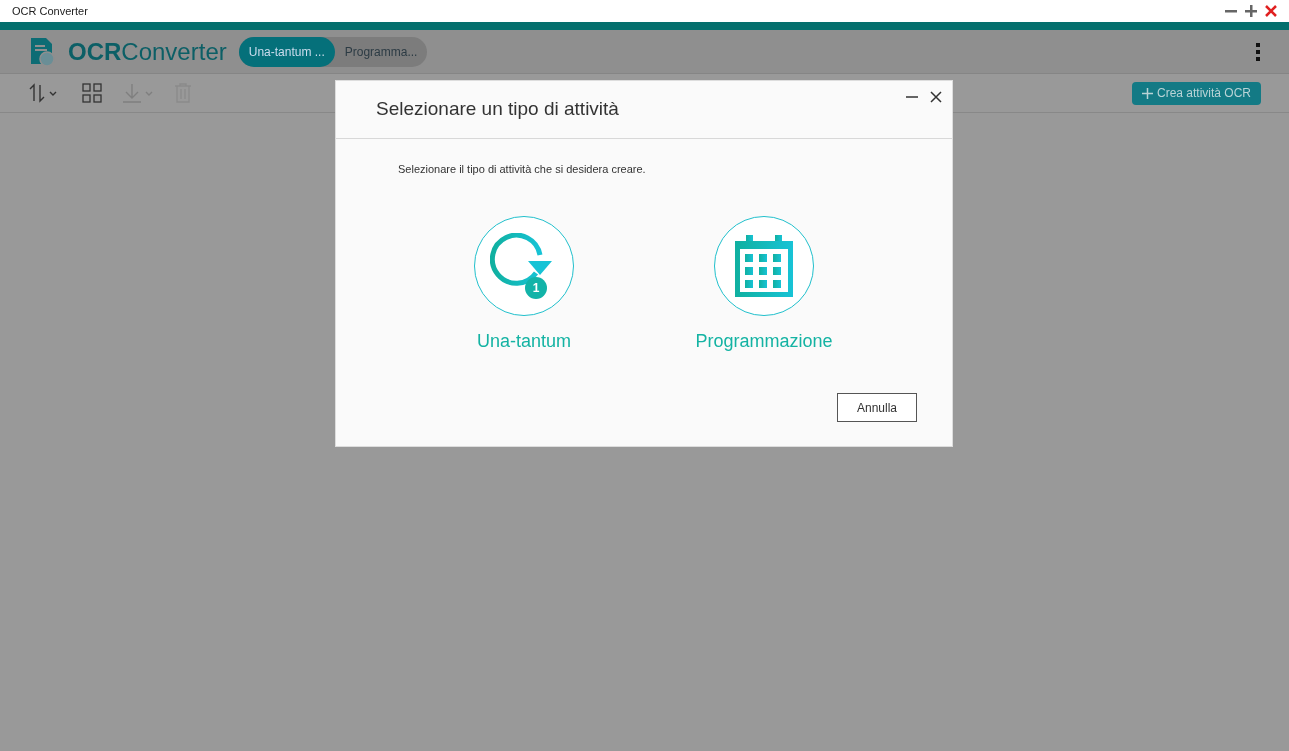 This screenshot has width=1289, height=751. I want to click on window-title: OCR Converter, so click(50, 11).